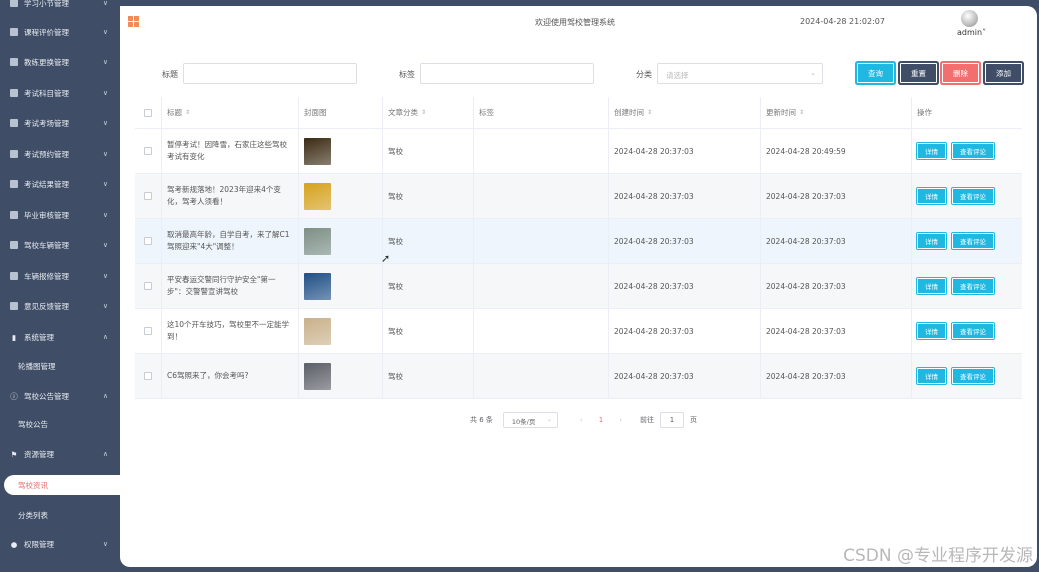  I want to click on search-bar: 标题 标签 分类 请选择 ⌄ 查询 重置 删除 添加, so click(578, 74).